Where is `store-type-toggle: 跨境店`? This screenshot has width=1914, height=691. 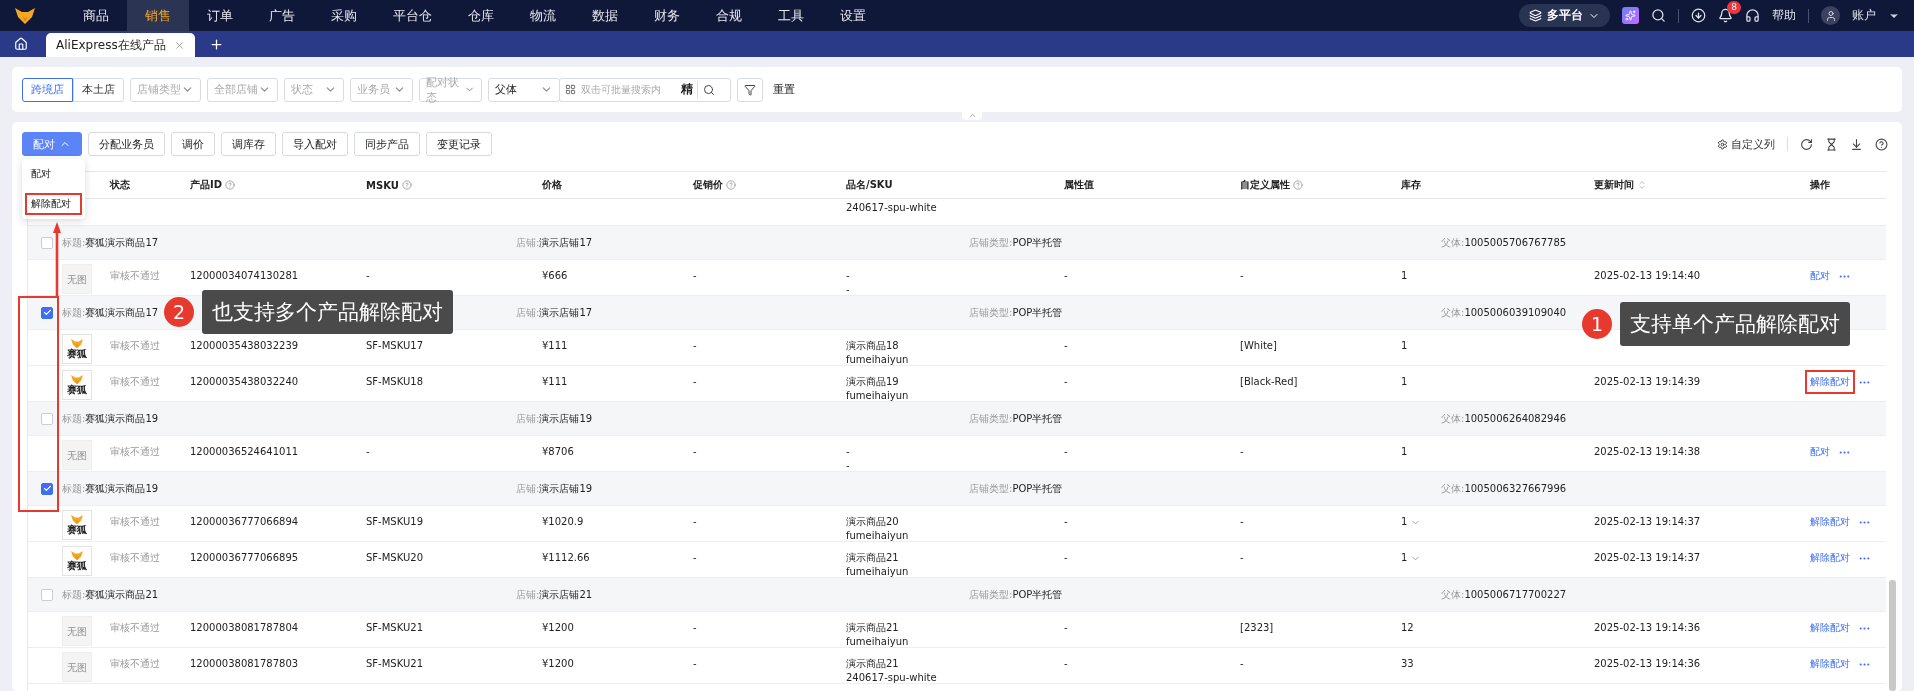
store-type-toggle: 跨境店 is located at coordinates (47, 89).